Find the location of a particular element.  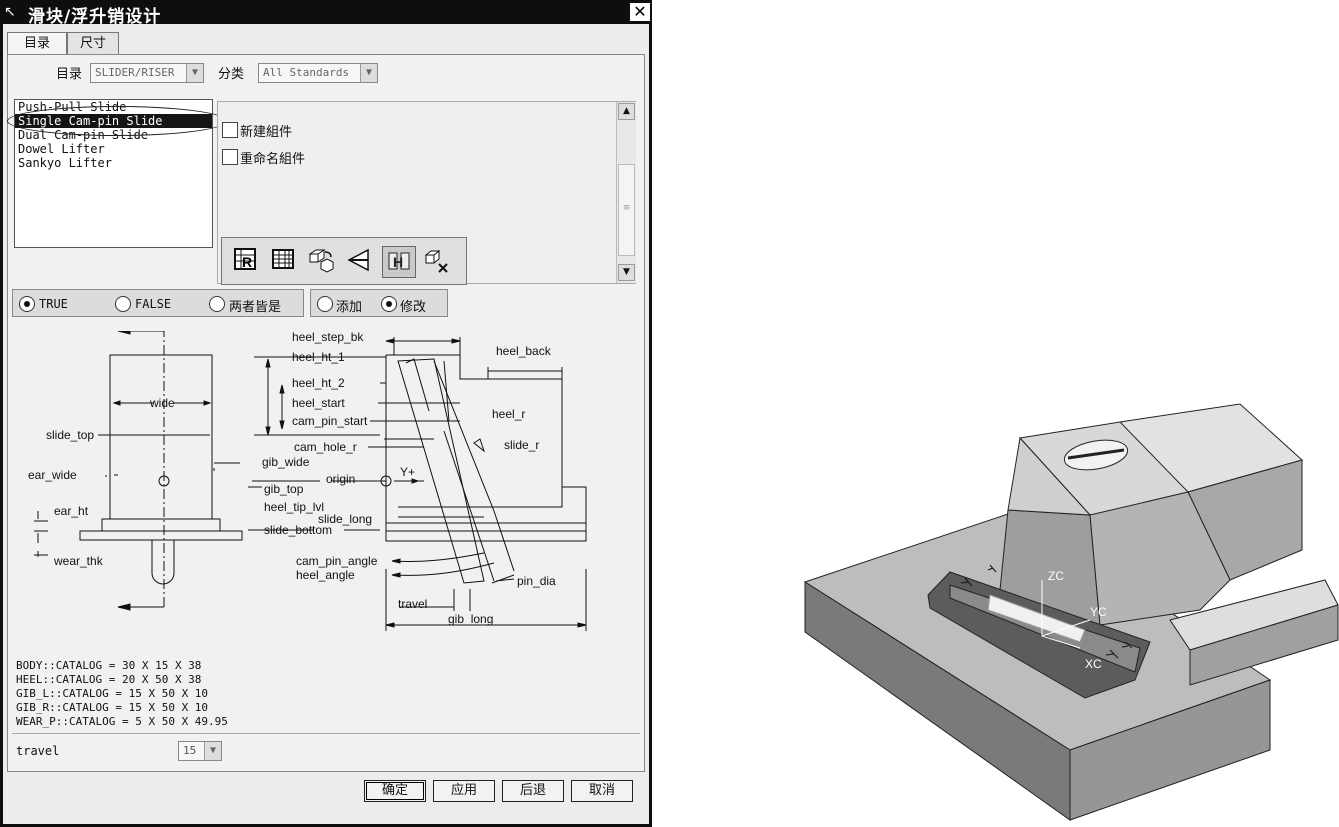

vertical-scrollbar: ▲ ≡ ▼ is located at coordinates (626, 192).